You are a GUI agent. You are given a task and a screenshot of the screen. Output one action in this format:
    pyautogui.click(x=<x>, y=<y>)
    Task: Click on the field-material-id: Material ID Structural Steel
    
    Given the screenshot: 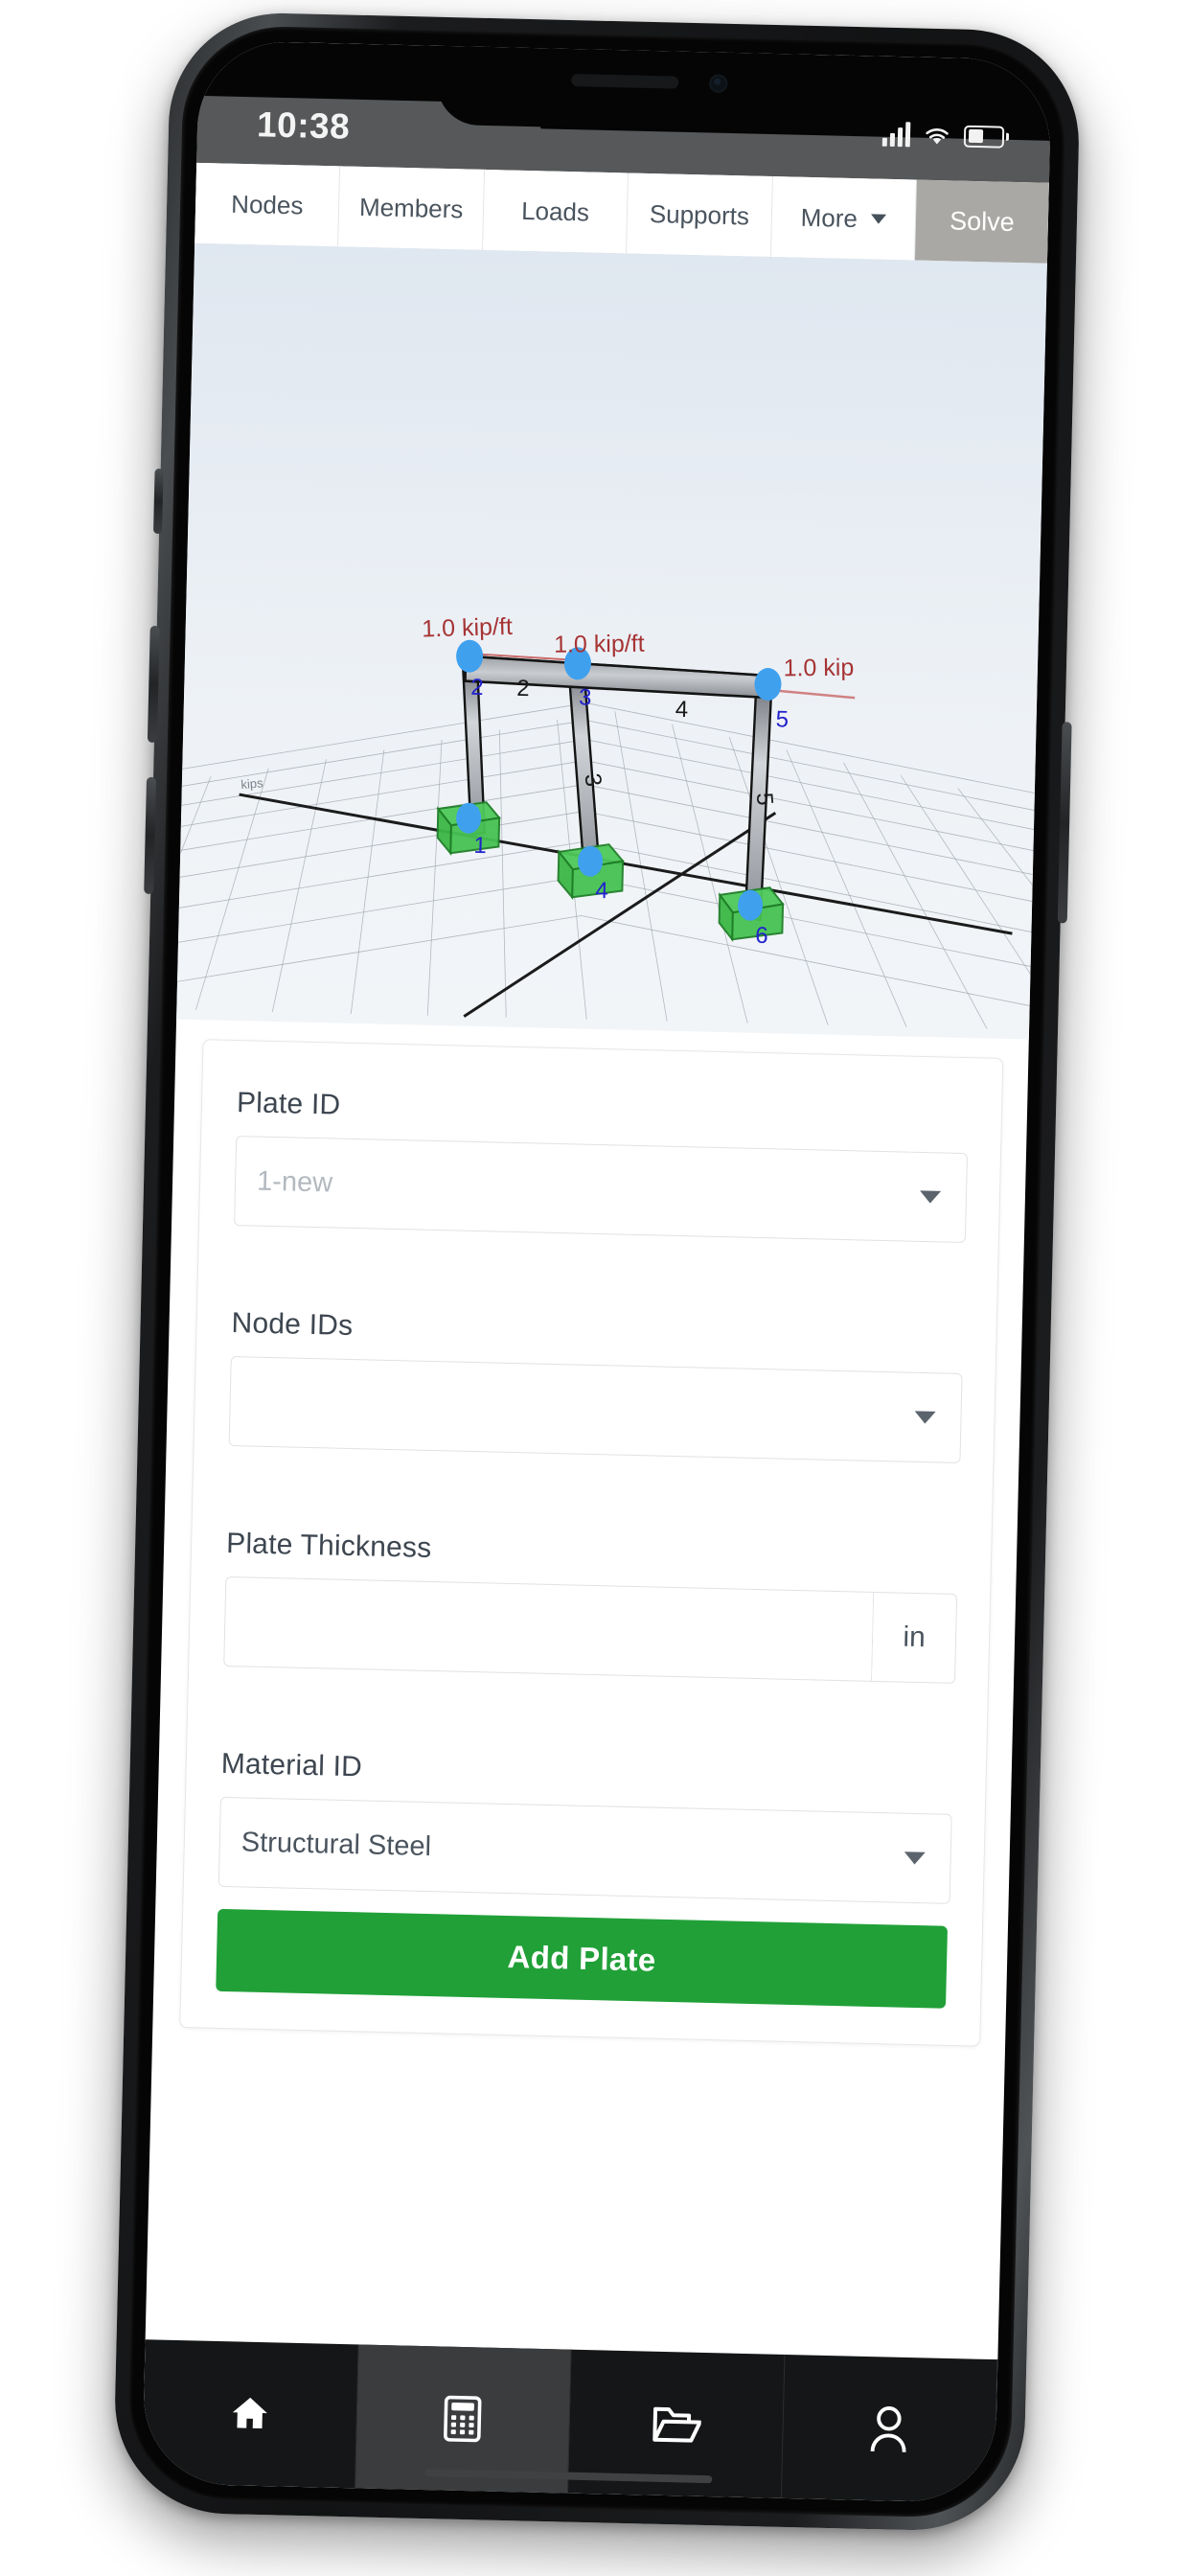 What is the action you would take?
    pyautogui.click(x=585, y=1825)
    